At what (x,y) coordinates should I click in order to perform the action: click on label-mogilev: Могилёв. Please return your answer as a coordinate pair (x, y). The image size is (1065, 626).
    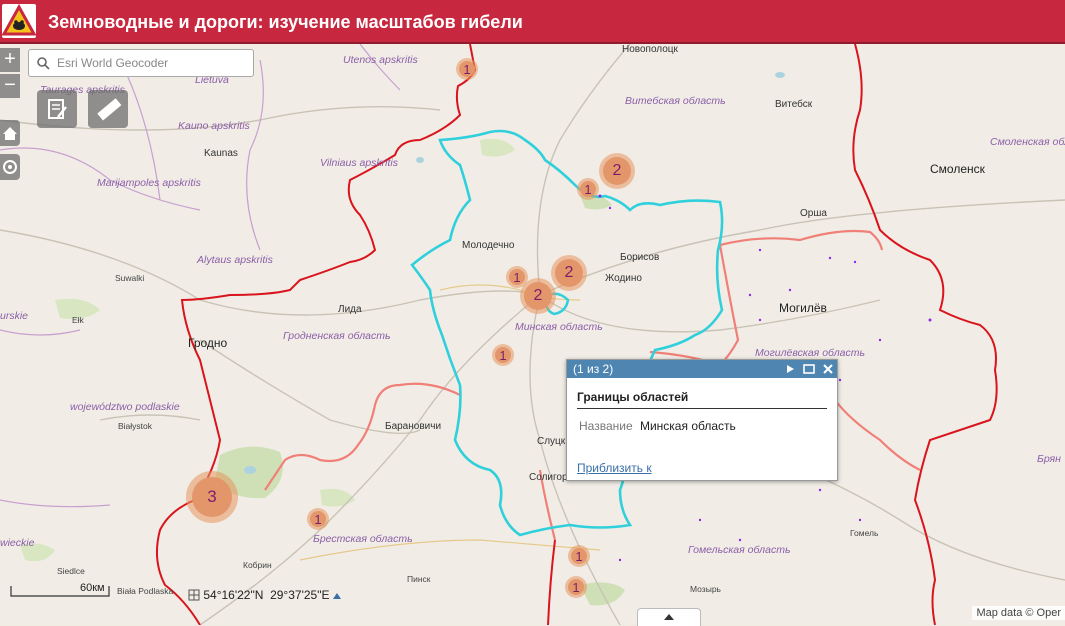
    Looking at the image, I should click on (803, 308).